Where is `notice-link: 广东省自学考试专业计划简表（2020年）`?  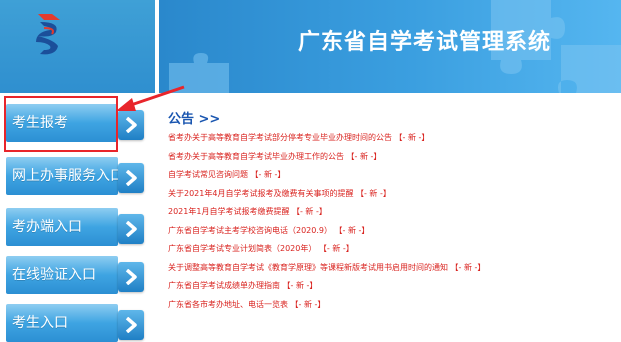 notice-link: 广东省自学考试专业计划简表（2020年） is located at coordinates (242, 248).